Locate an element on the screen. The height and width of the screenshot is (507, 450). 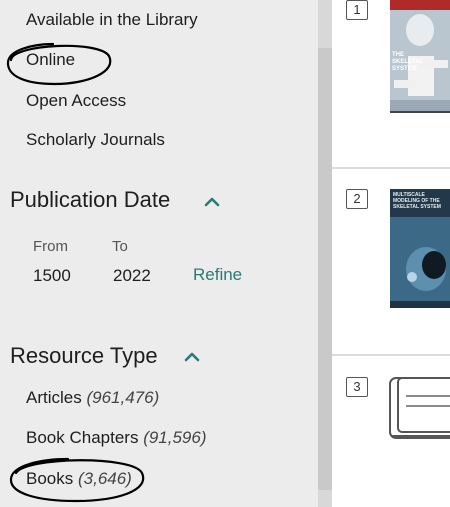
resource-type-label: Book Chapters is located at coordinates (82, 437).